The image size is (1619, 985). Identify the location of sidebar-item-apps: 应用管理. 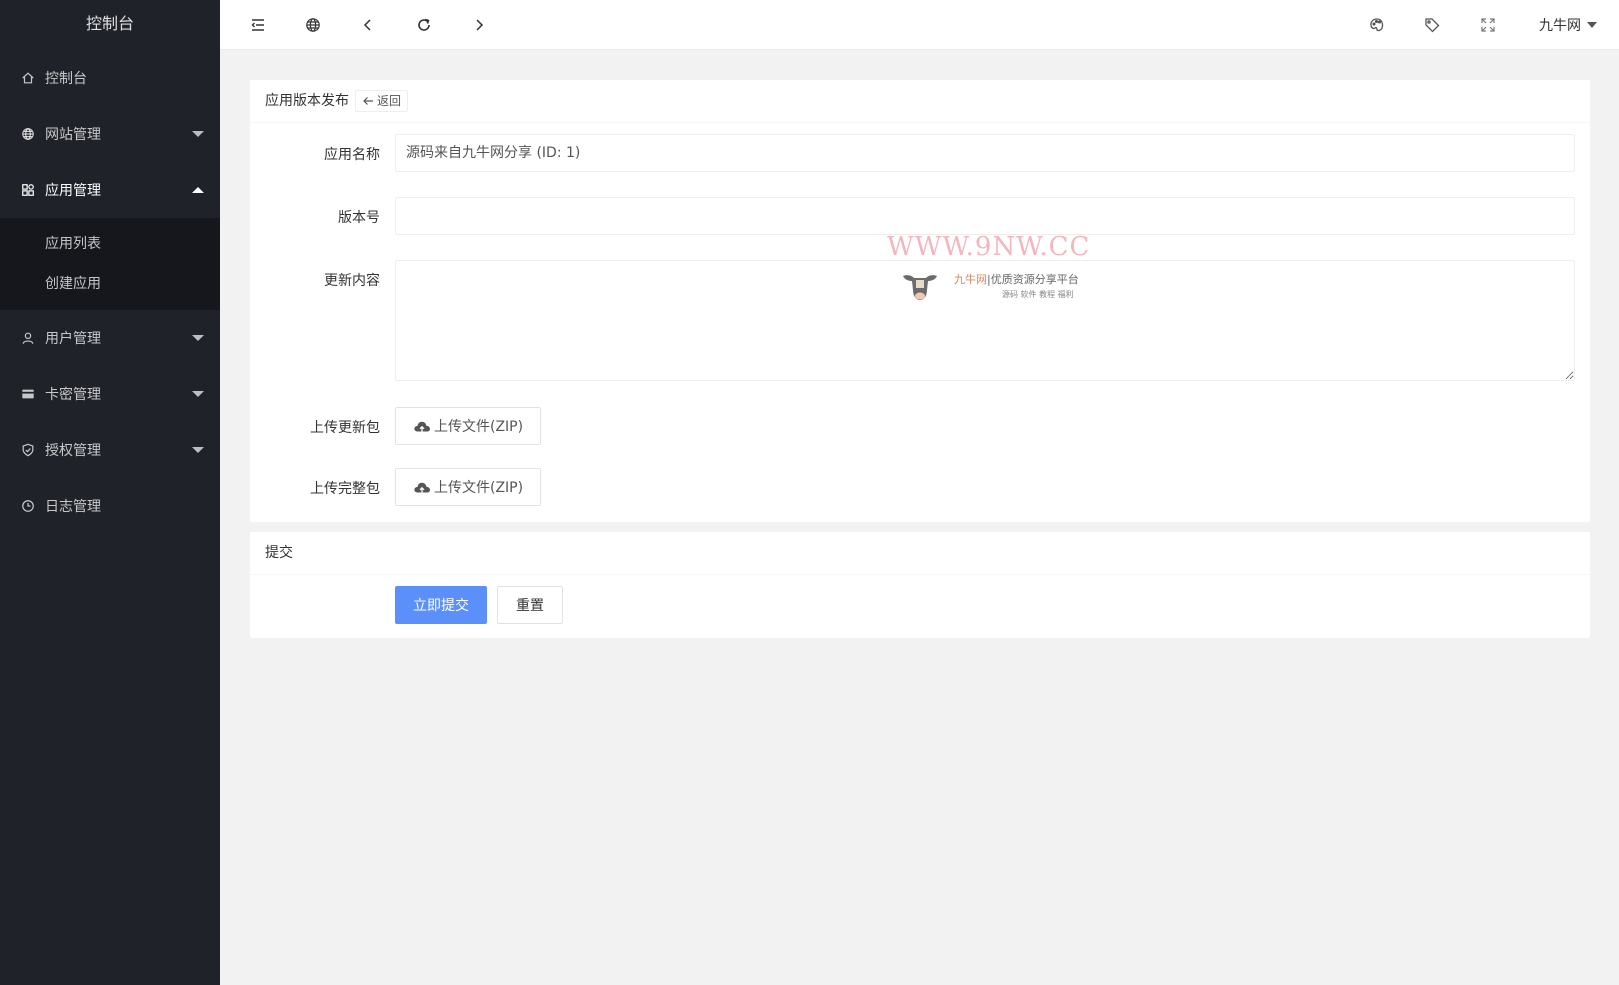
(110, 190).